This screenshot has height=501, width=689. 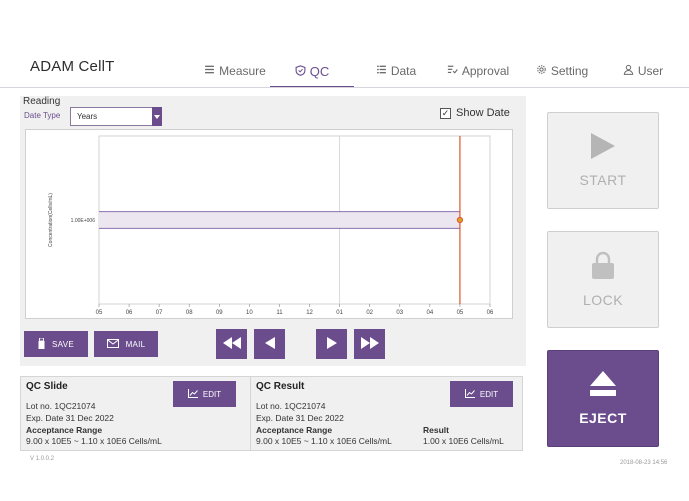 I want to click on qc-slide-edit-label: EDIT, so click(x=212, y=394).